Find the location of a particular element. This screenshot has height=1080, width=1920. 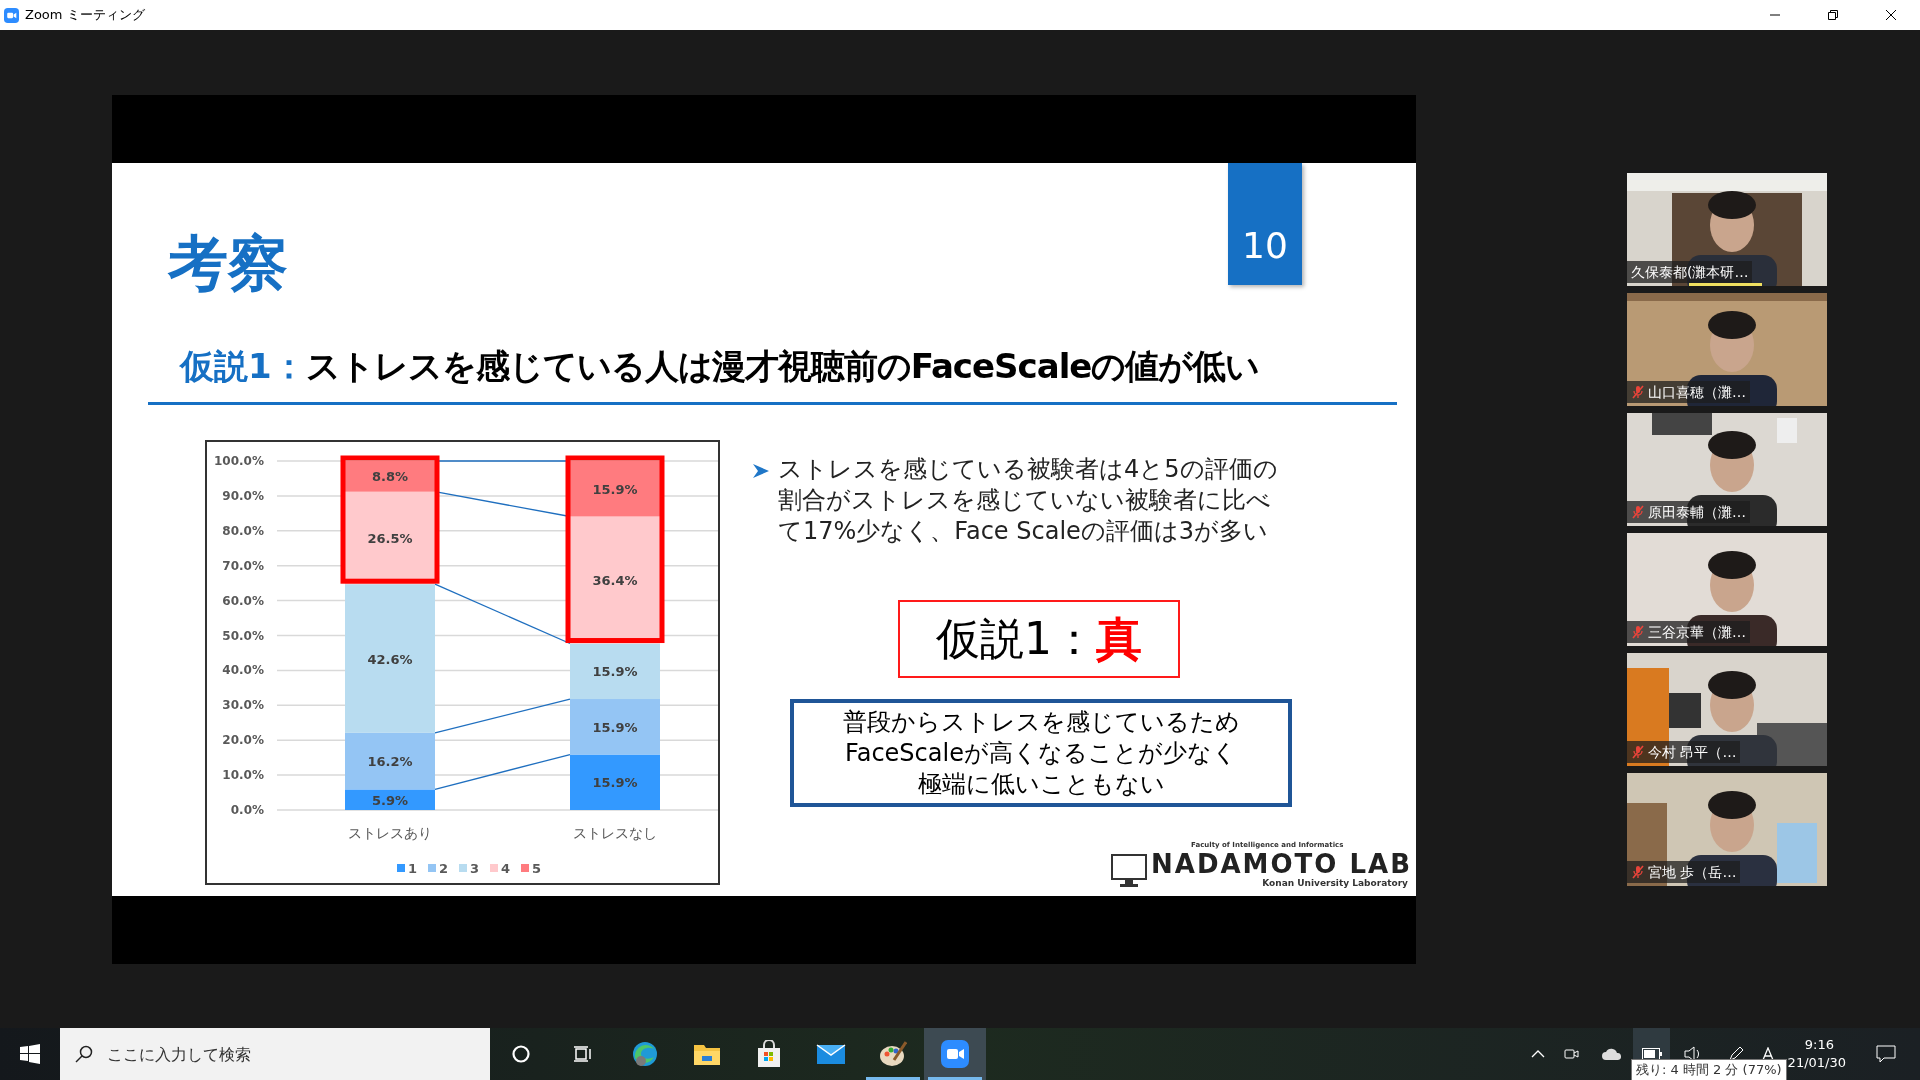

window-title: Zoom ミーティング is located at coordinates (85, 15).